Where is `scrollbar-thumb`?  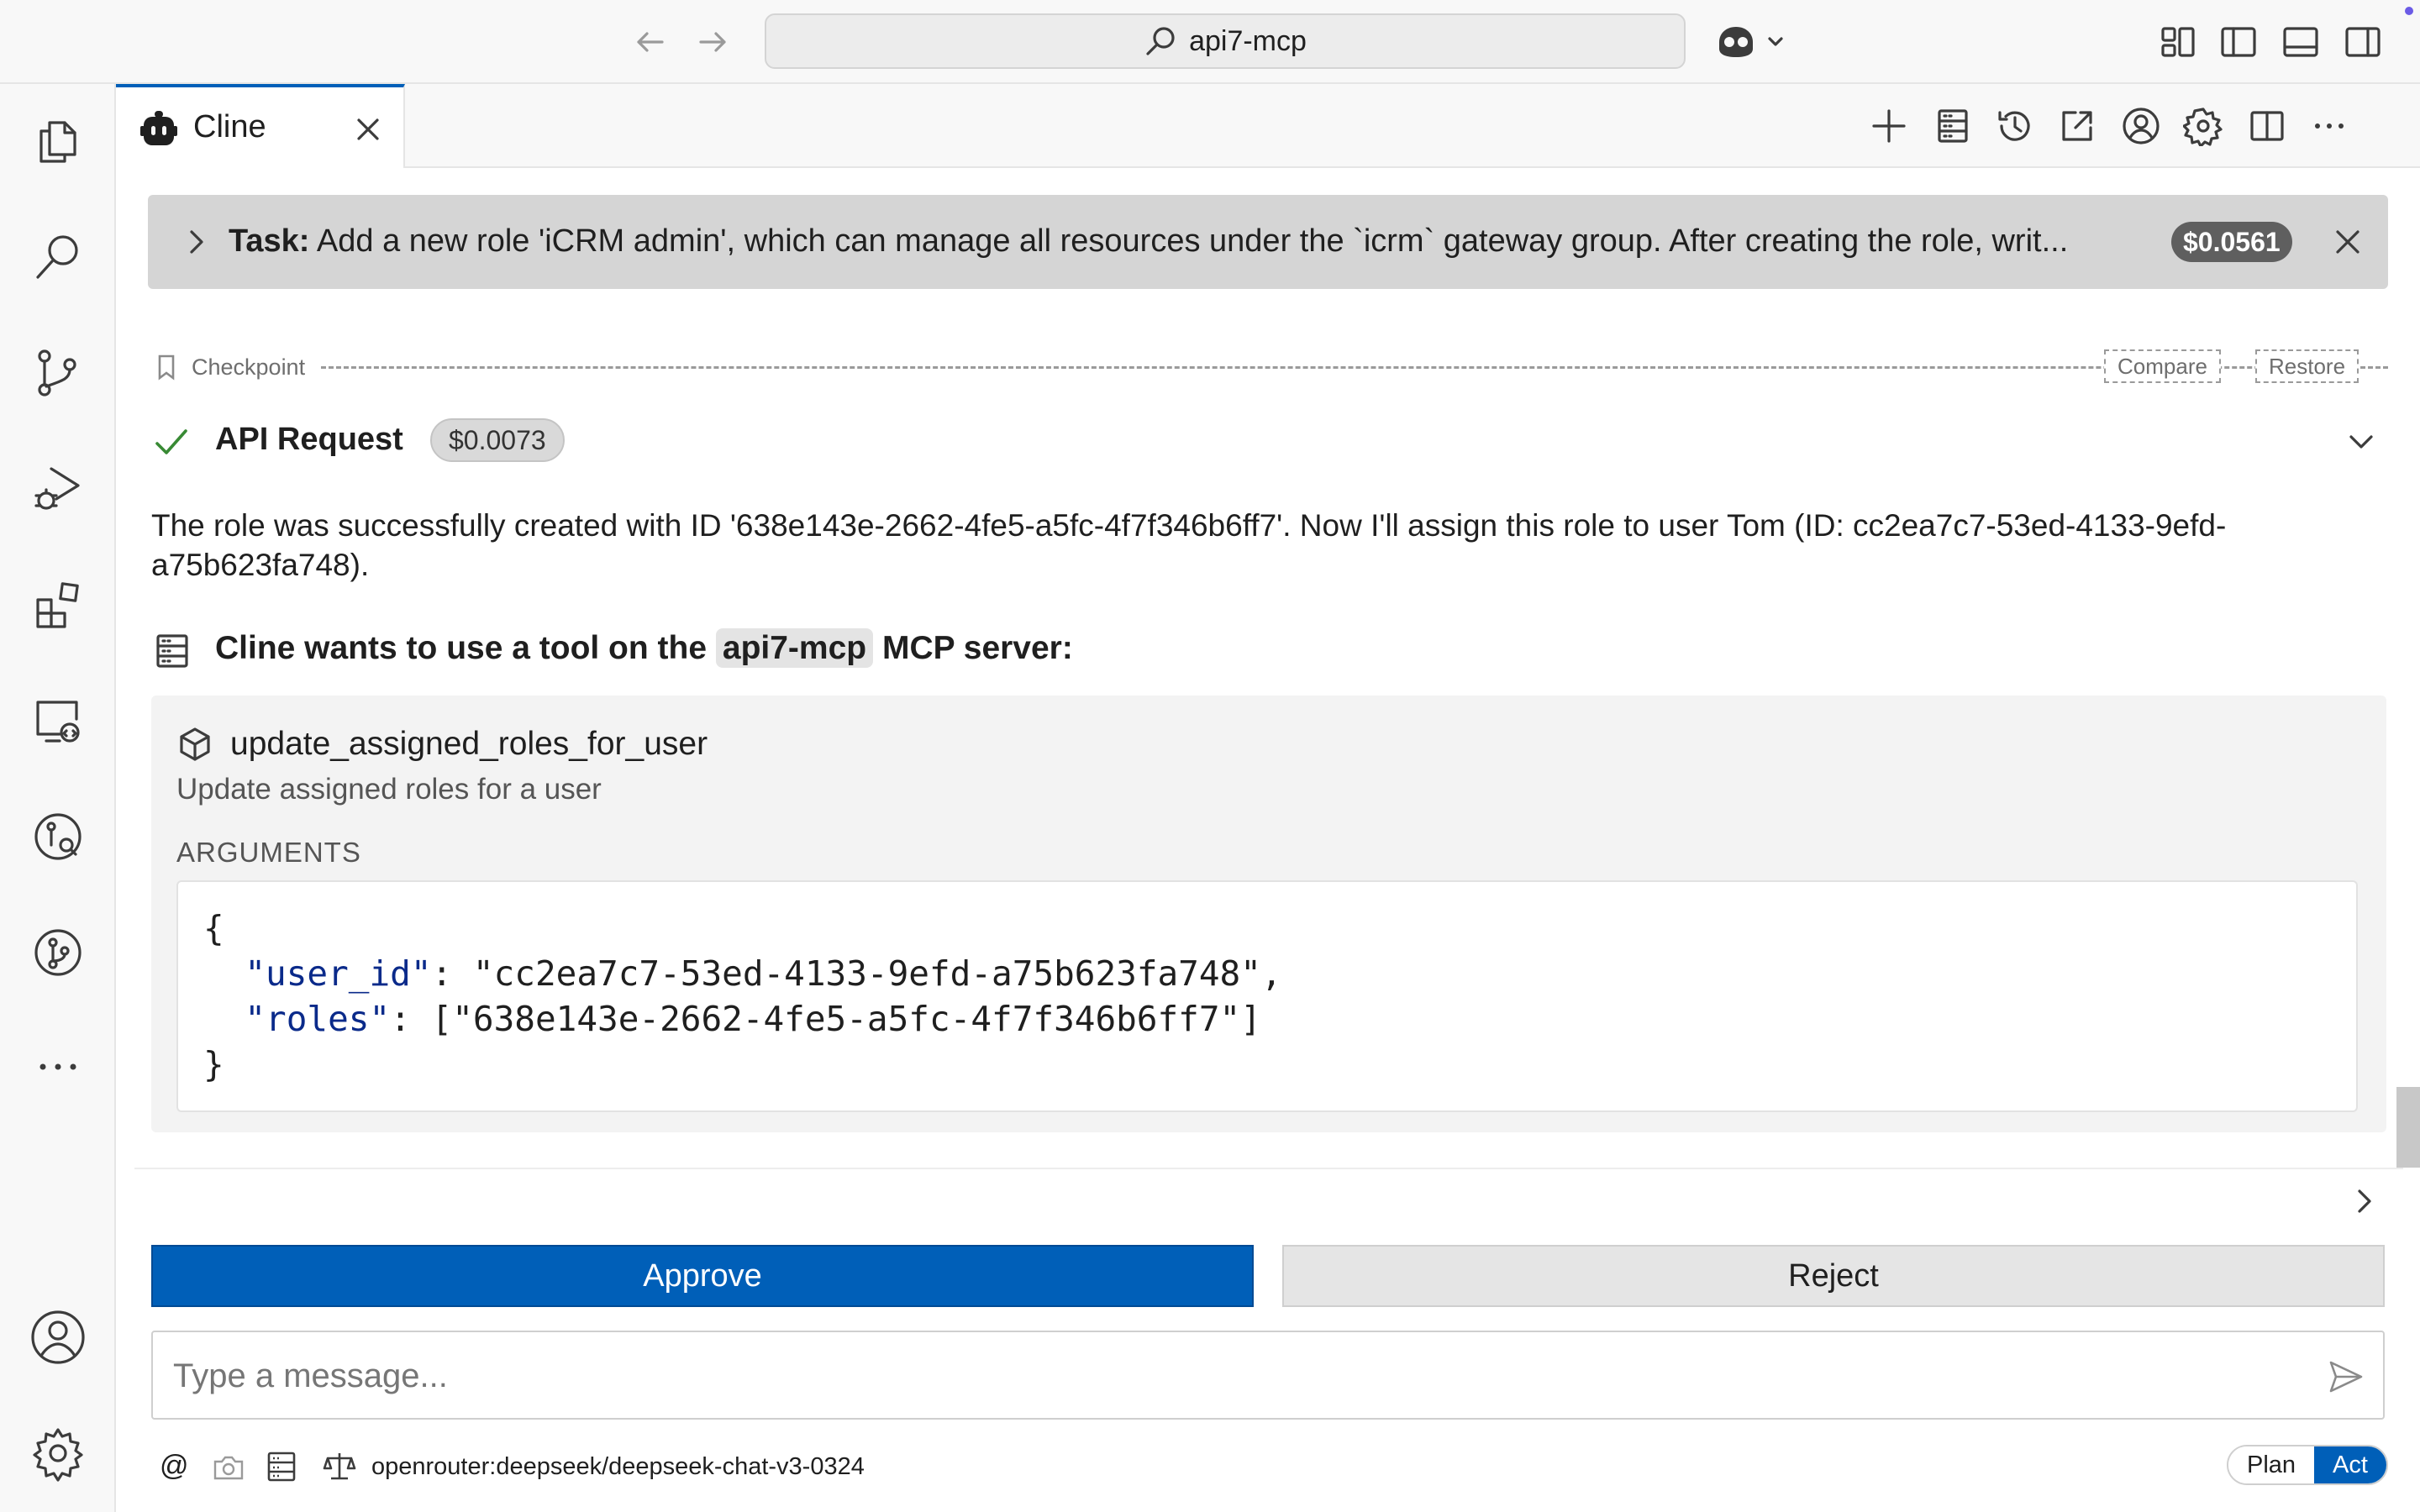 scrollbar-thumb is located at coordinates (2408, 1127).